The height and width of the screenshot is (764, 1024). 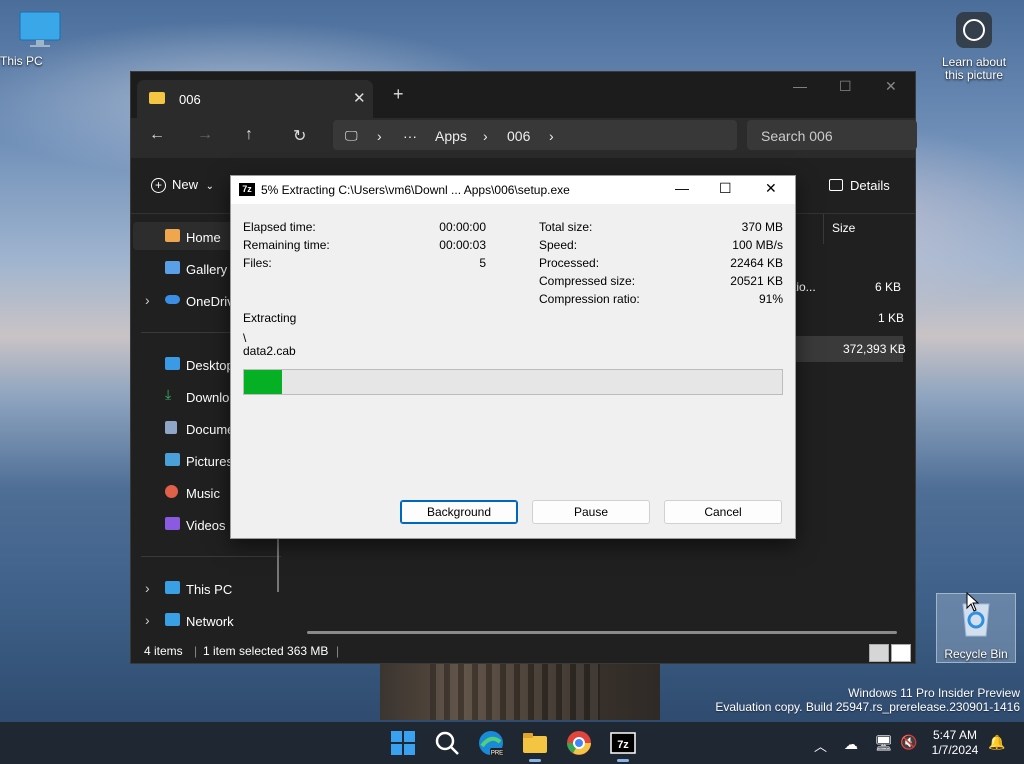 What do you see at coordinates (955, 750) in the screenshot?
I see `clock-date: 1/7/2024` at bounding box center [955, 750].